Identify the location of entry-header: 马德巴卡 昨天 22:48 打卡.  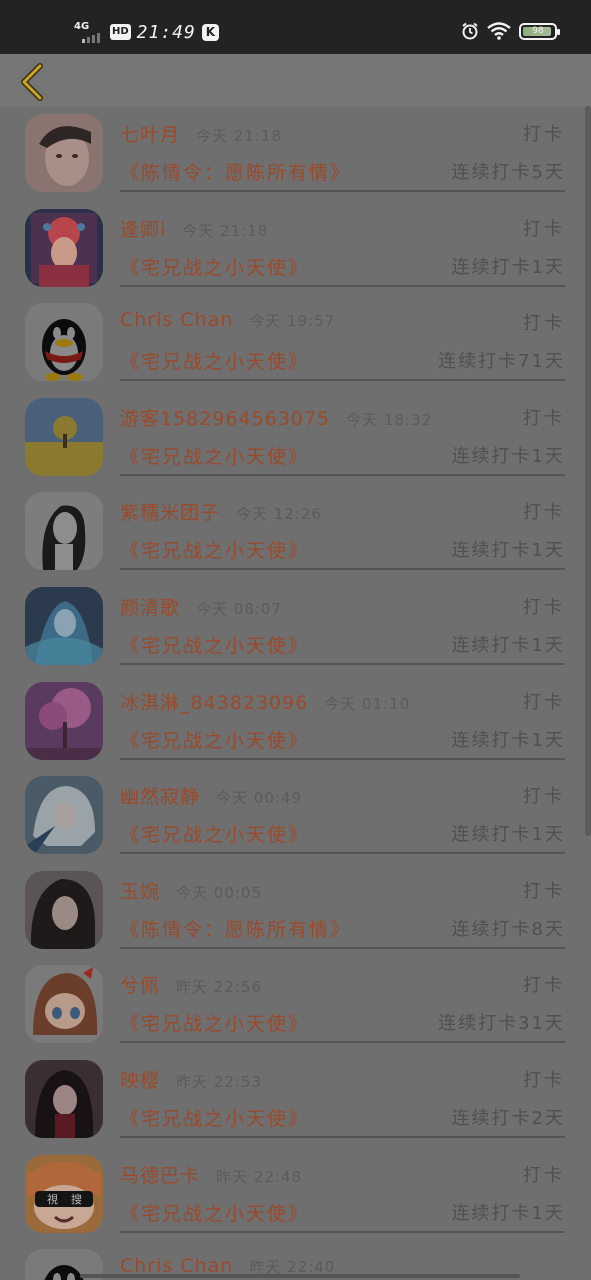
(342, 1175).